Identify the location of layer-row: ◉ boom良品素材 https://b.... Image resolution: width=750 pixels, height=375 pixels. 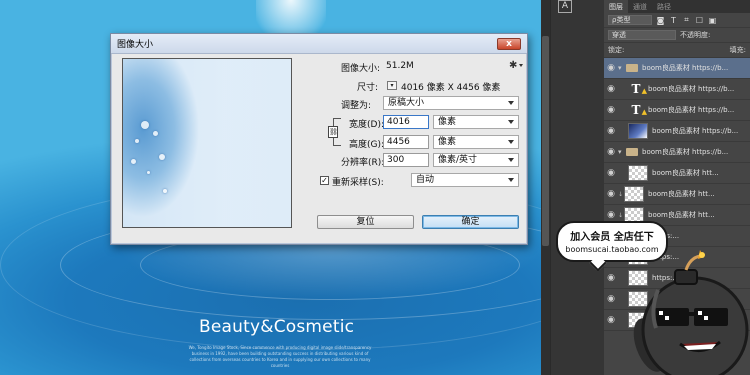
(677, 131).